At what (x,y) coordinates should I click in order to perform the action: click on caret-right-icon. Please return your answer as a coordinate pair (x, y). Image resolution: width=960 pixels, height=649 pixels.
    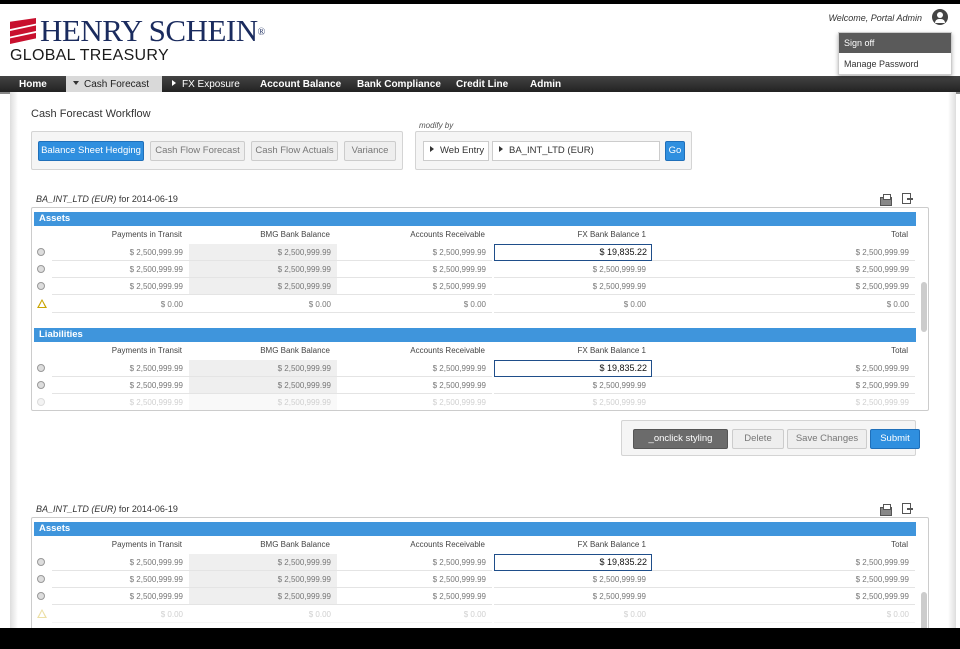
    Looking at the image, I should click on (501, 149).